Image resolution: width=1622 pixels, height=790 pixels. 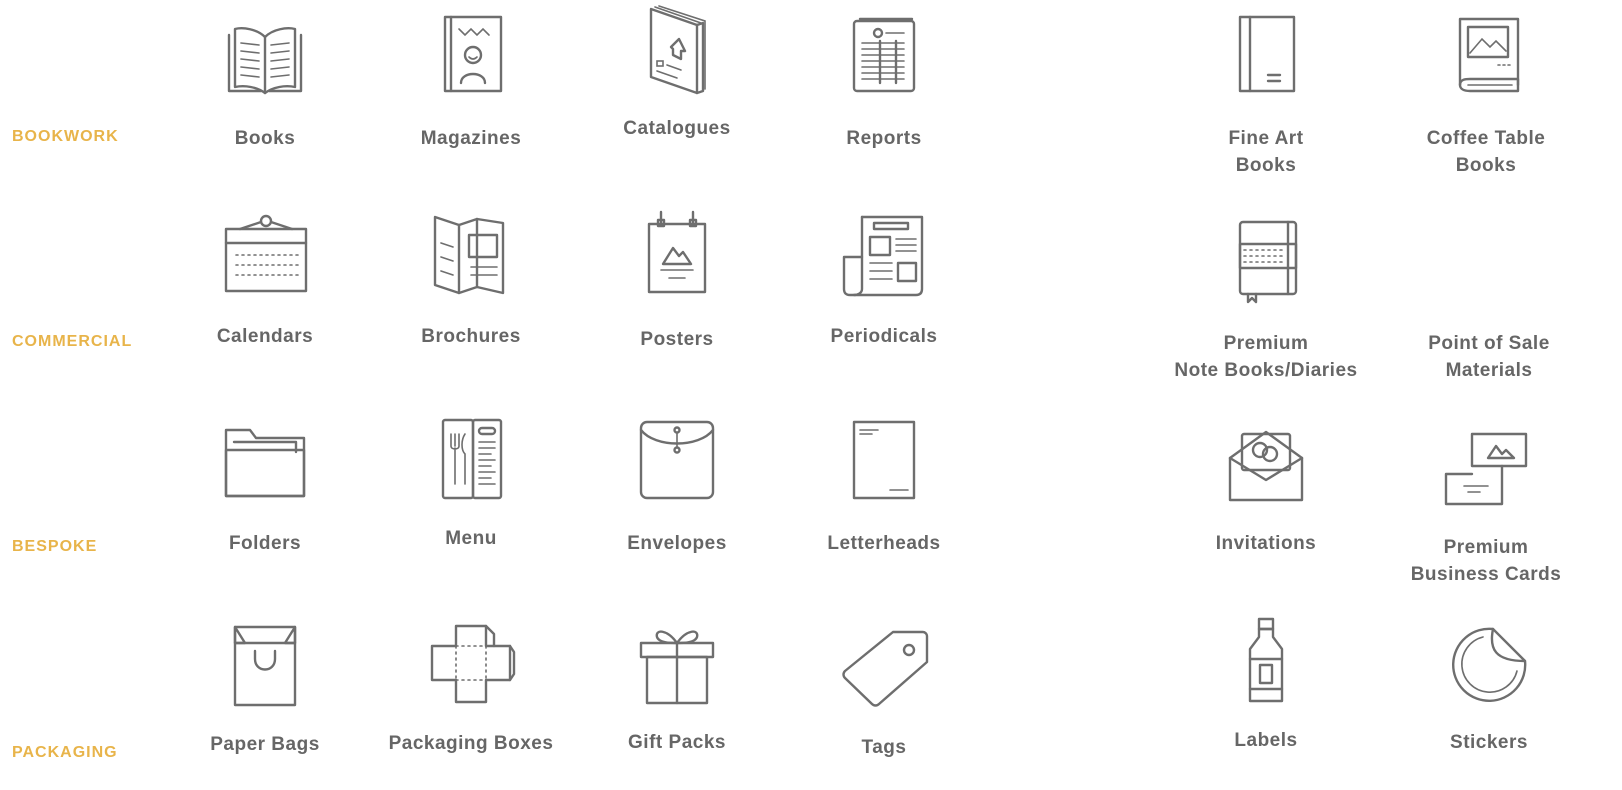 What do you see at coordinates (55, 546) in the screenshot?
I see `category-bespoke: BESPOKE` at bounding box center [55, 546].